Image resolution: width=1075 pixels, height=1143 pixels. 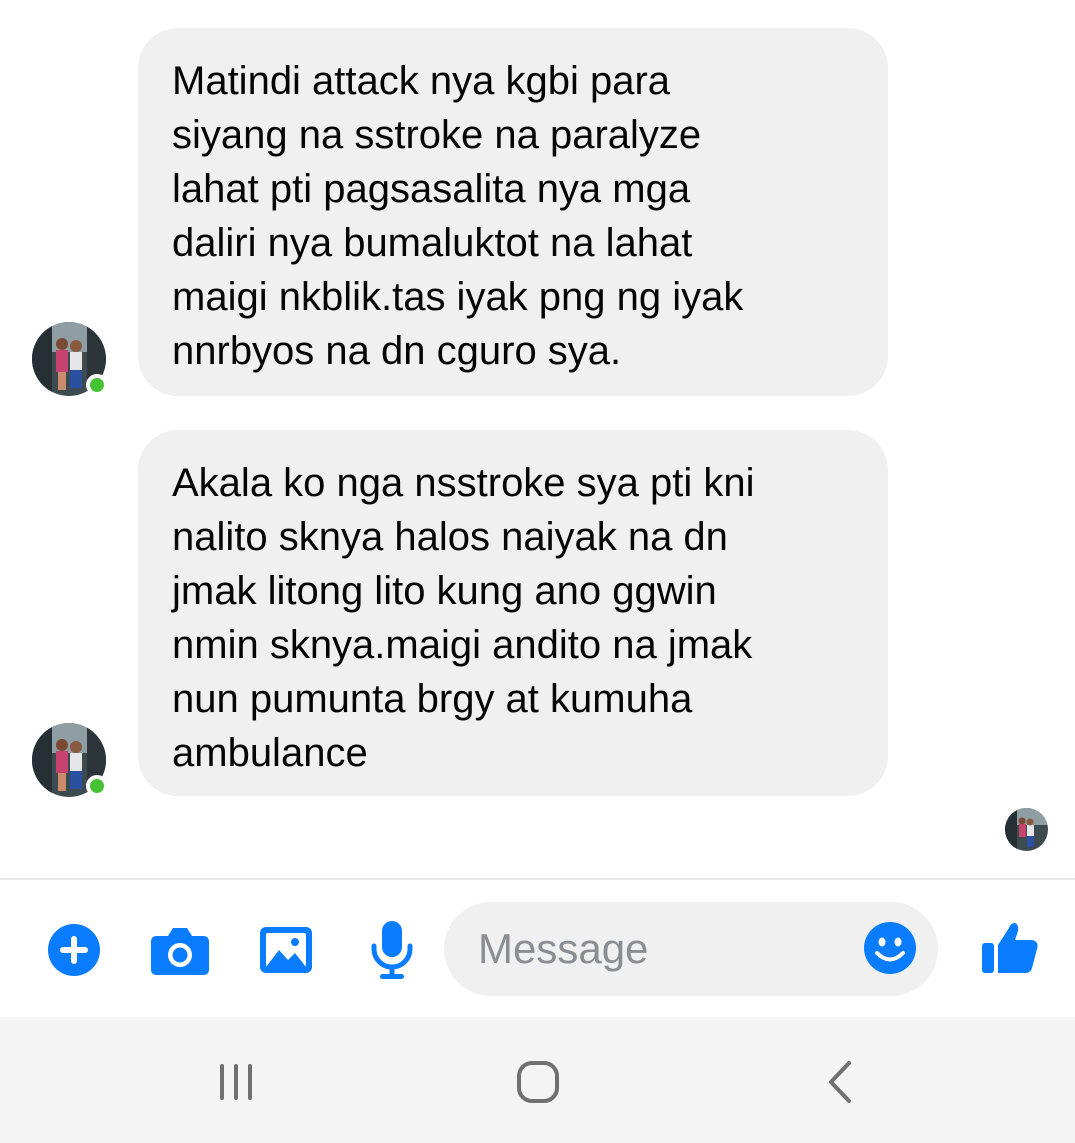 I want to click on gallery-icon, so click(x=286, y=950).